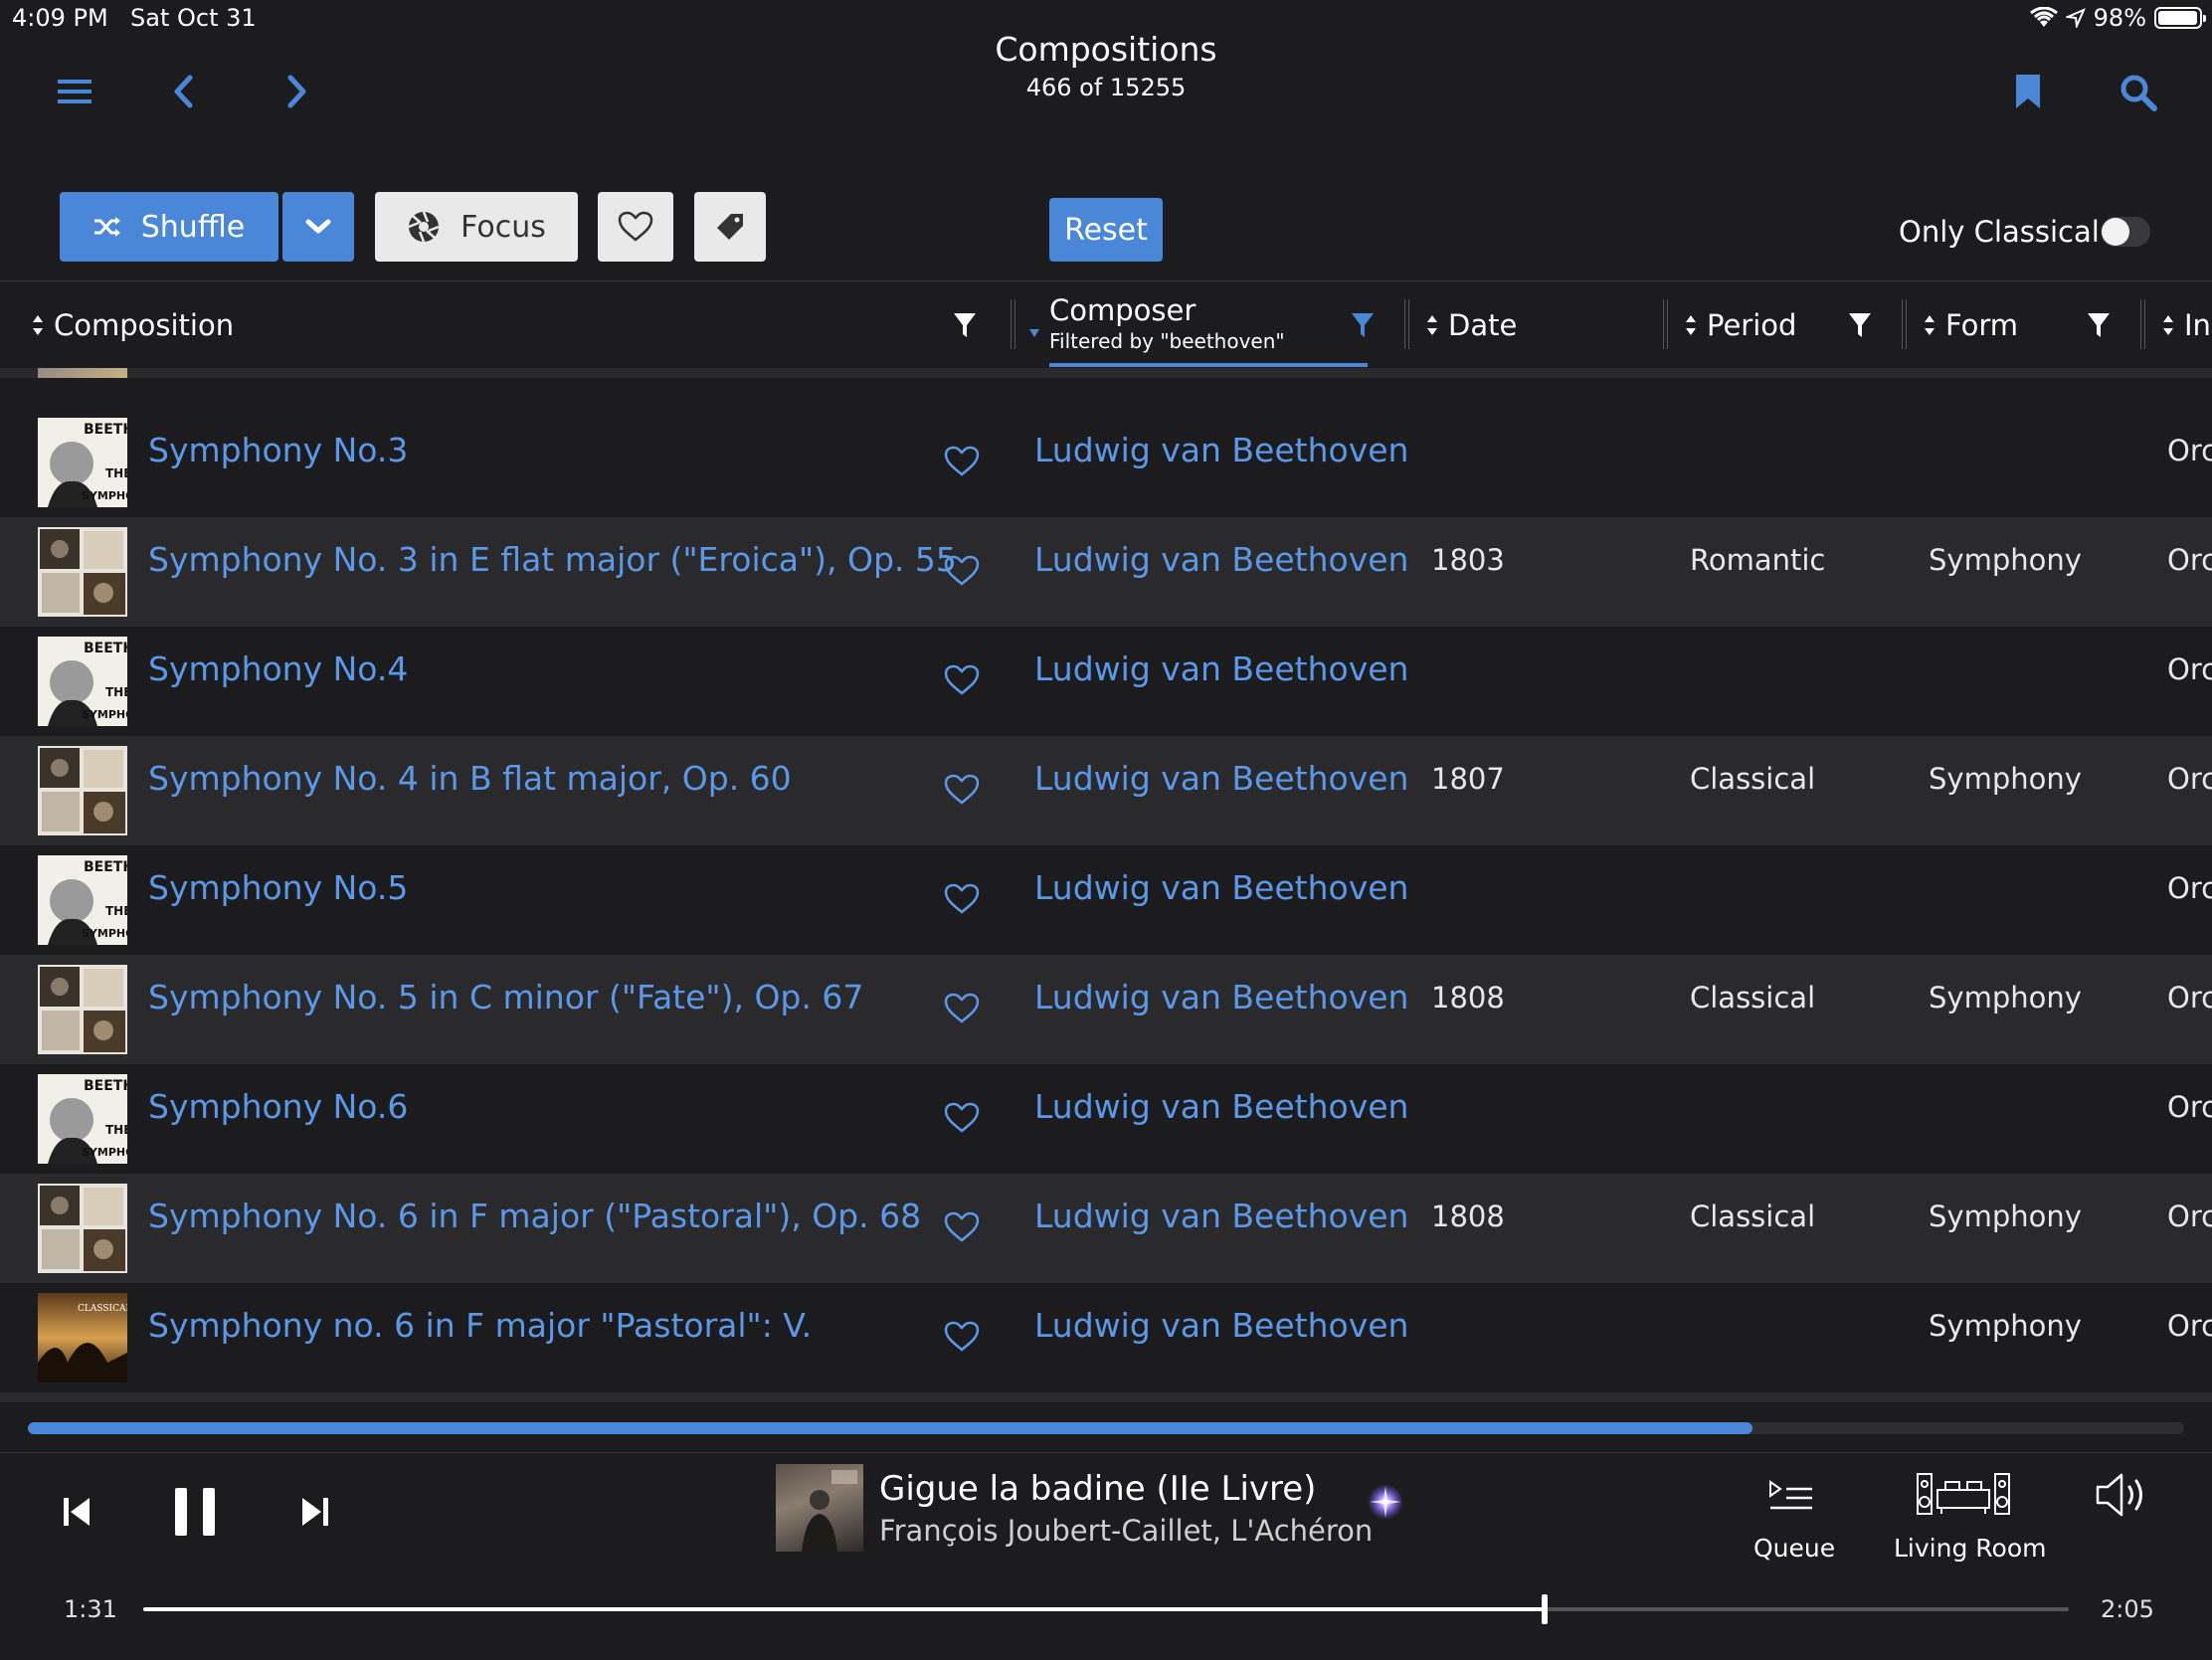  I want to click on next-track-icon, so click(315, 1512).